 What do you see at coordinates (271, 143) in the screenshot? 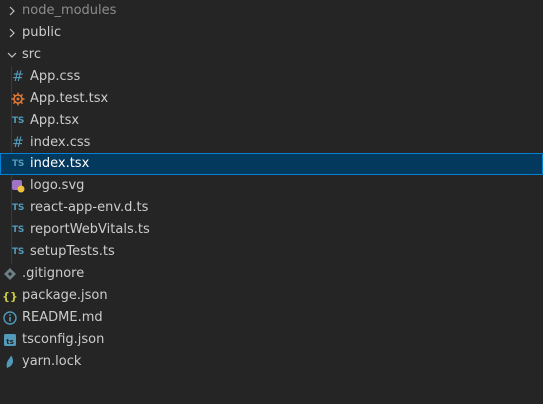
I see `tree-item-index-css: # index.css` at bounding box center [271, 143].